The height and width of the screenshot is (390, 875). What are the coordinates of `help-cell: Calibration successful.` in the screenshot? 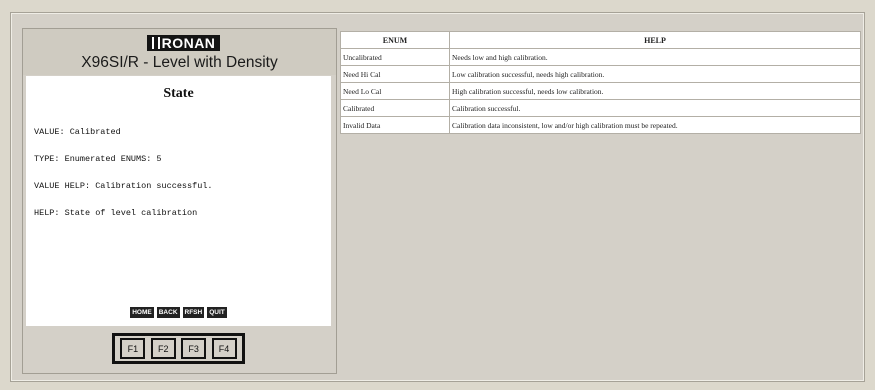 It's located at (655, 108).